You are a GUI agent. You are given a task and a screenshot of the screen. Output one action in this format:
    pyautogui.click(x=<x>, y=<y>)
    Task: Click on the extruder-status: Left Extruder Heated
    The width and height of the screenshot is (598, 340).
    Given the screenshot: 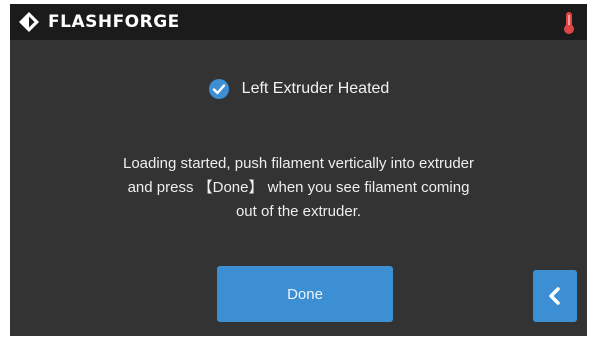 What is the action you would take?
    pyautogui.click(x=298, y=89)
    